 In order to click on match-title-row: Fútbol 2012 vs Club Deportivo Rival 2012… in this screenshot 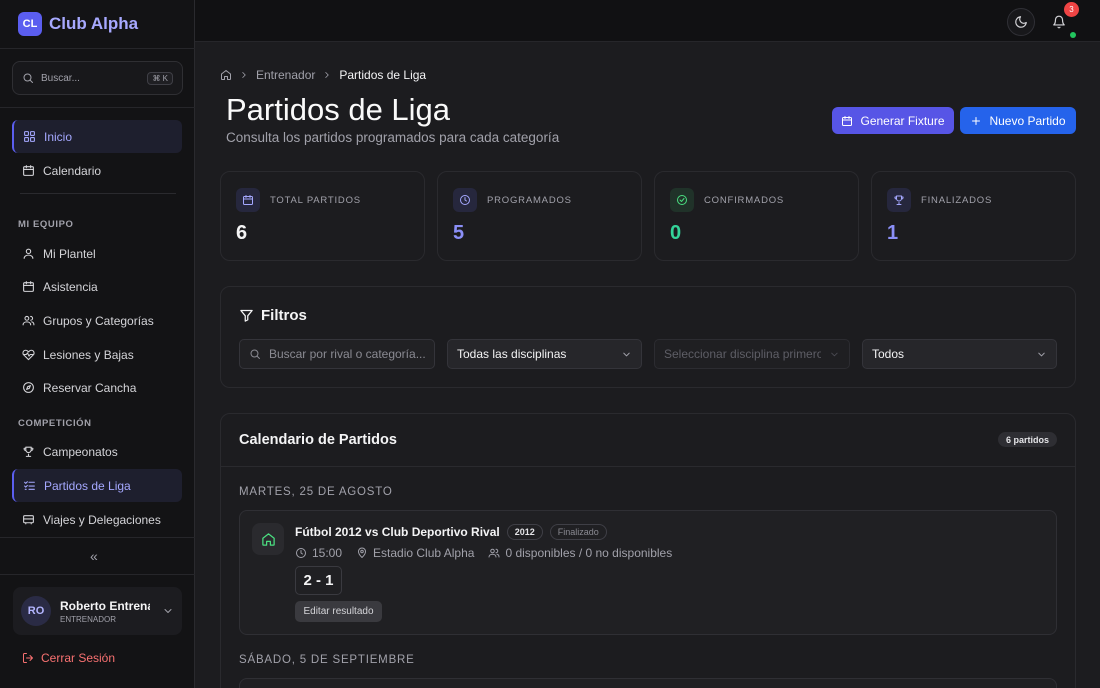, I will do `click(451, 532)`.